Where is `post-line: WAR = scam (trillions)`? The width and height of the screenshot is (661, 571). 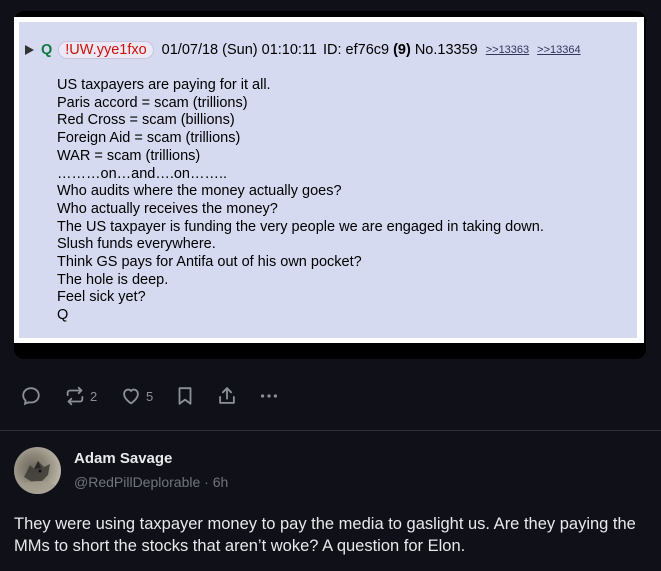 post-line: WAR = scam (trillions) is located at coordinates (129, 155).